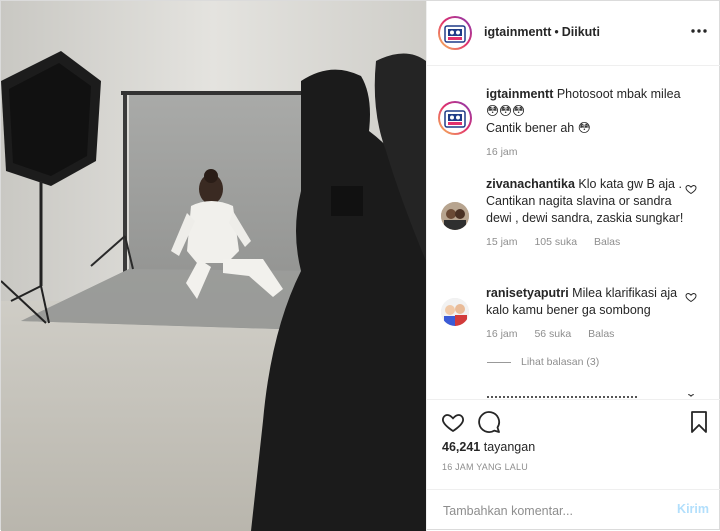  Describe the element at coordinates (552, 334) in the screenshot. I see `comment-likes: 56 suka` at that location.